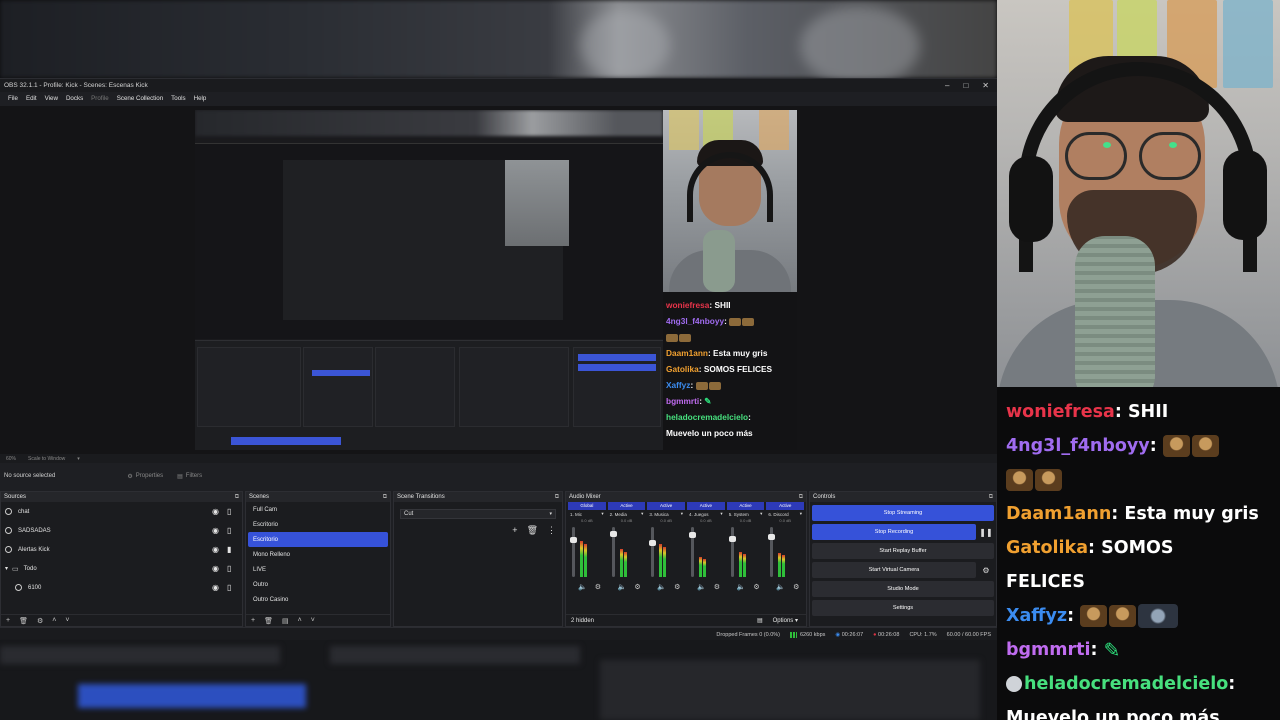 The width and height of the screenshot is (1280, 720). What do you see at coordinates (231, 549) in the screenshot?
I see `lock-icon: ▮` at bounding box center [231, 549].